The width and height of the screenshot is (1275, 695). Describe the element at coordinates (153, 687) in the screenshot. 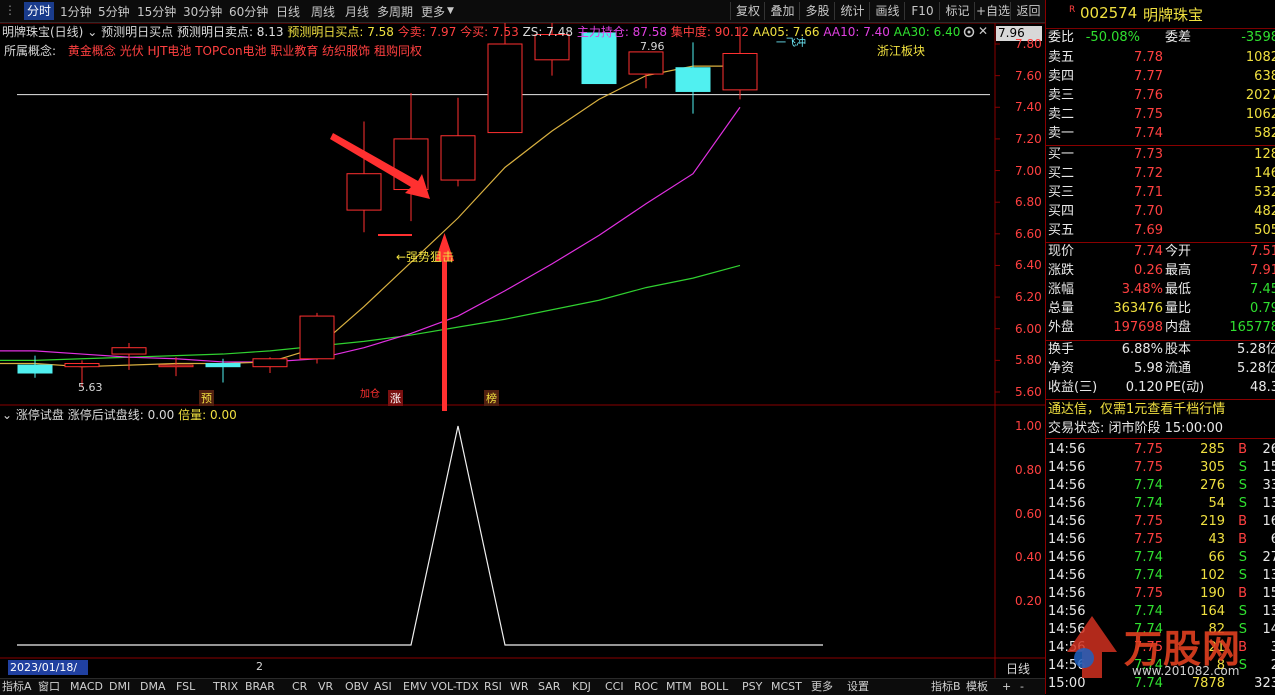

I see `indicator-tab-4: DMA` at that location.